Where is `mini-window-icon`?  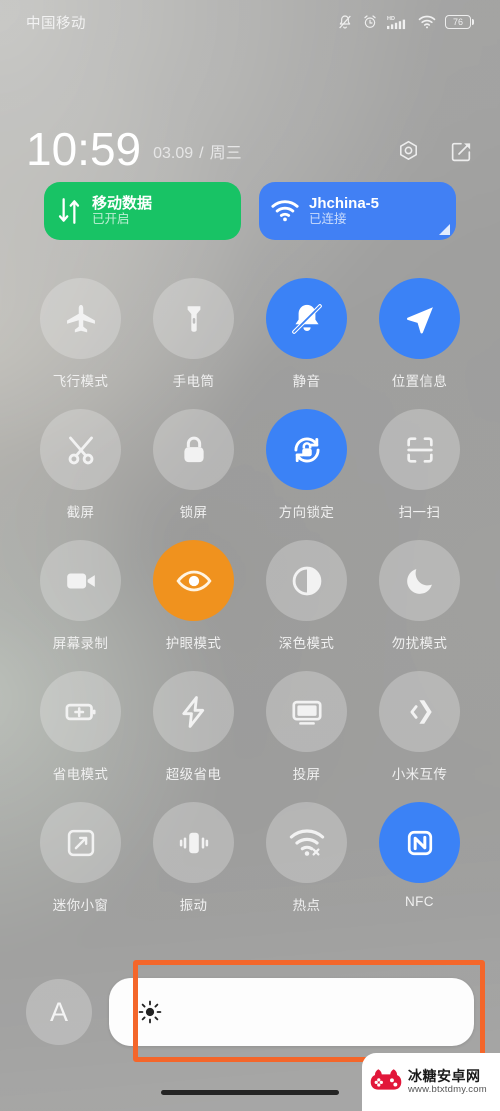
mini-window-icon is located at coordinates (80, 842).